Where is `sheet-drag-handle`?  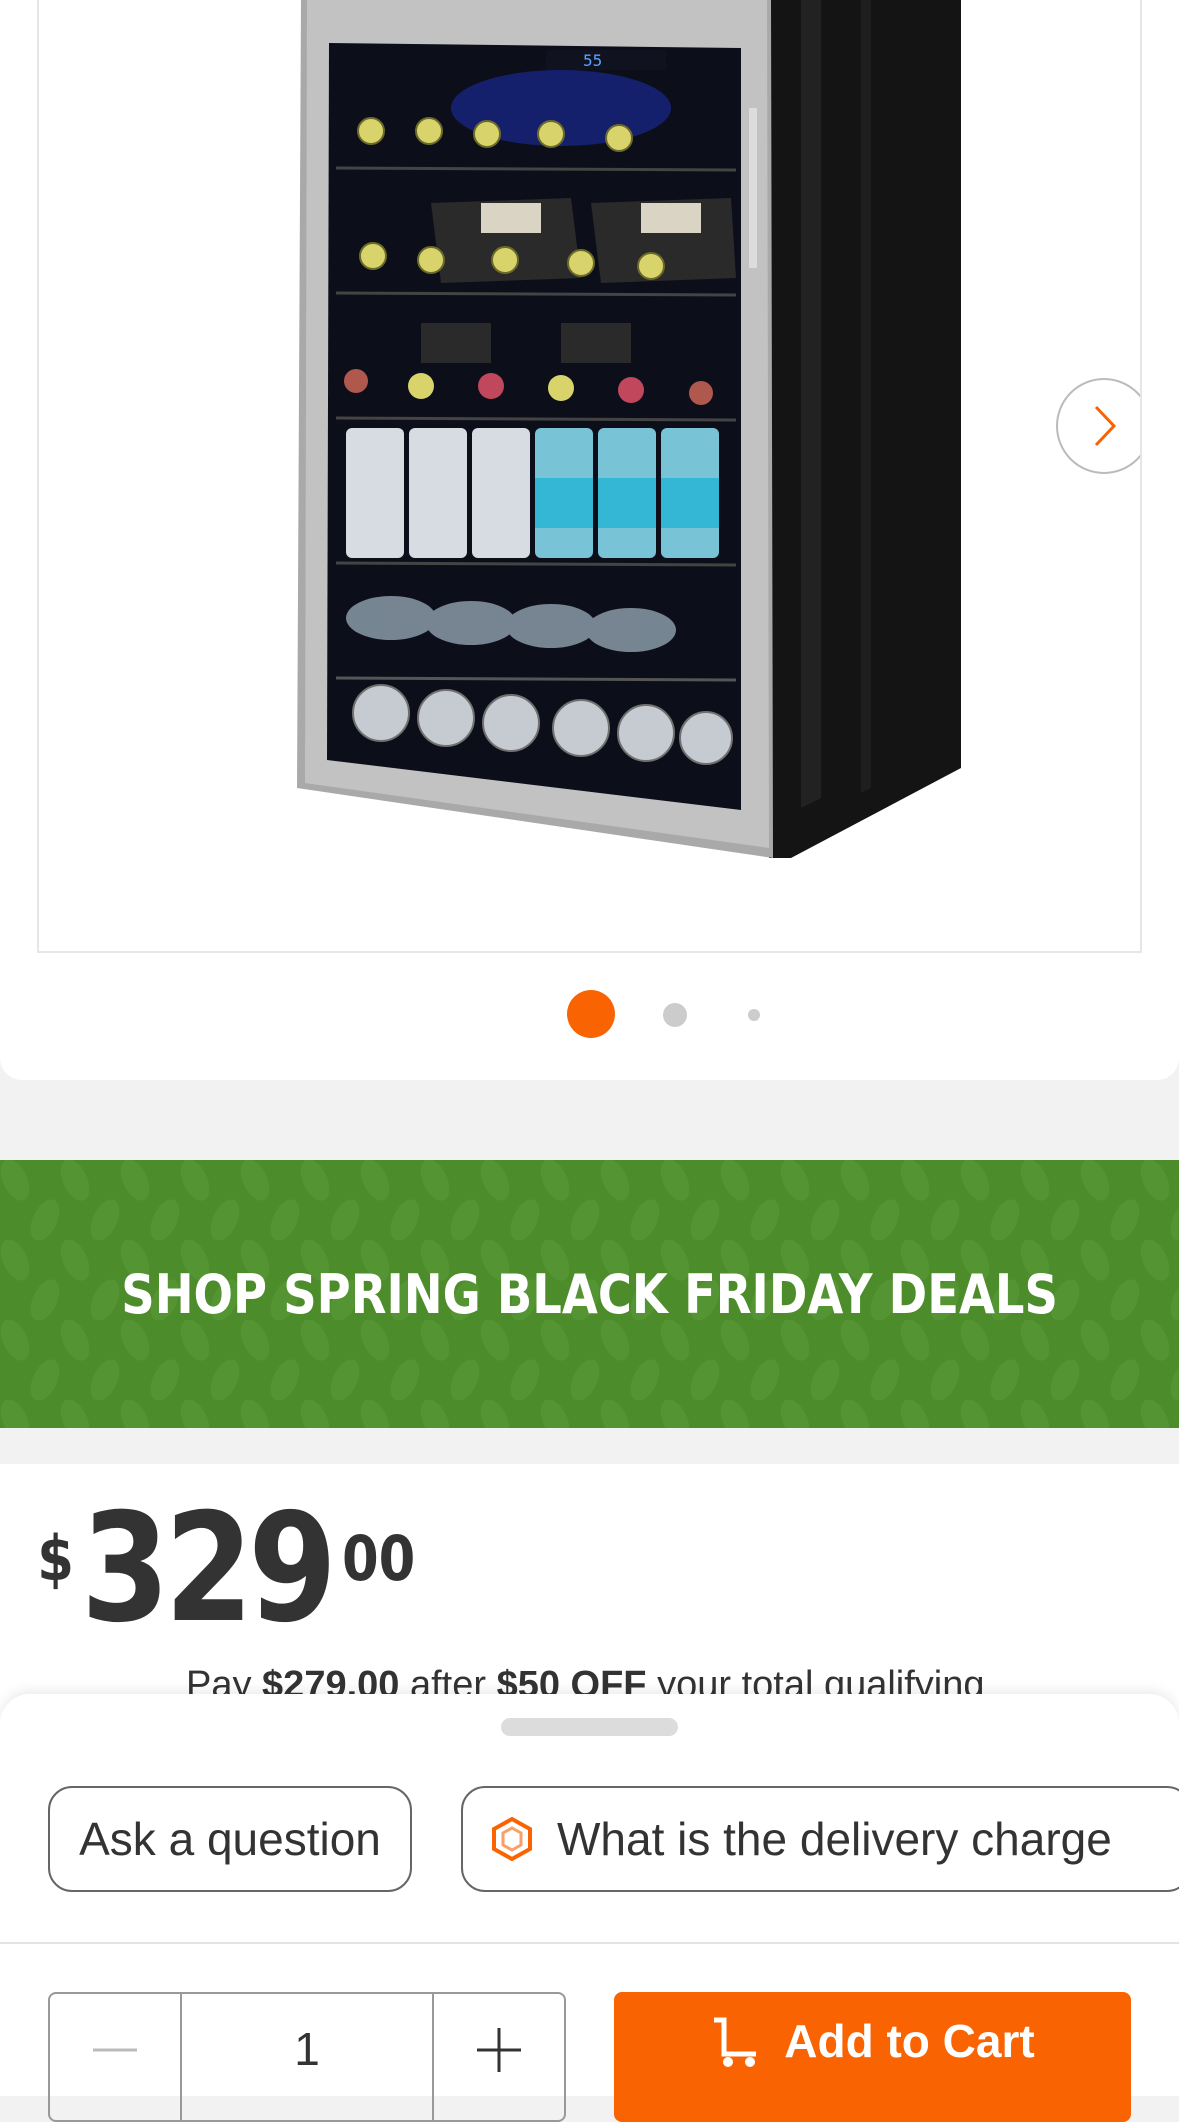 sheet-drag-handle is located at coordinates (589, 1727).